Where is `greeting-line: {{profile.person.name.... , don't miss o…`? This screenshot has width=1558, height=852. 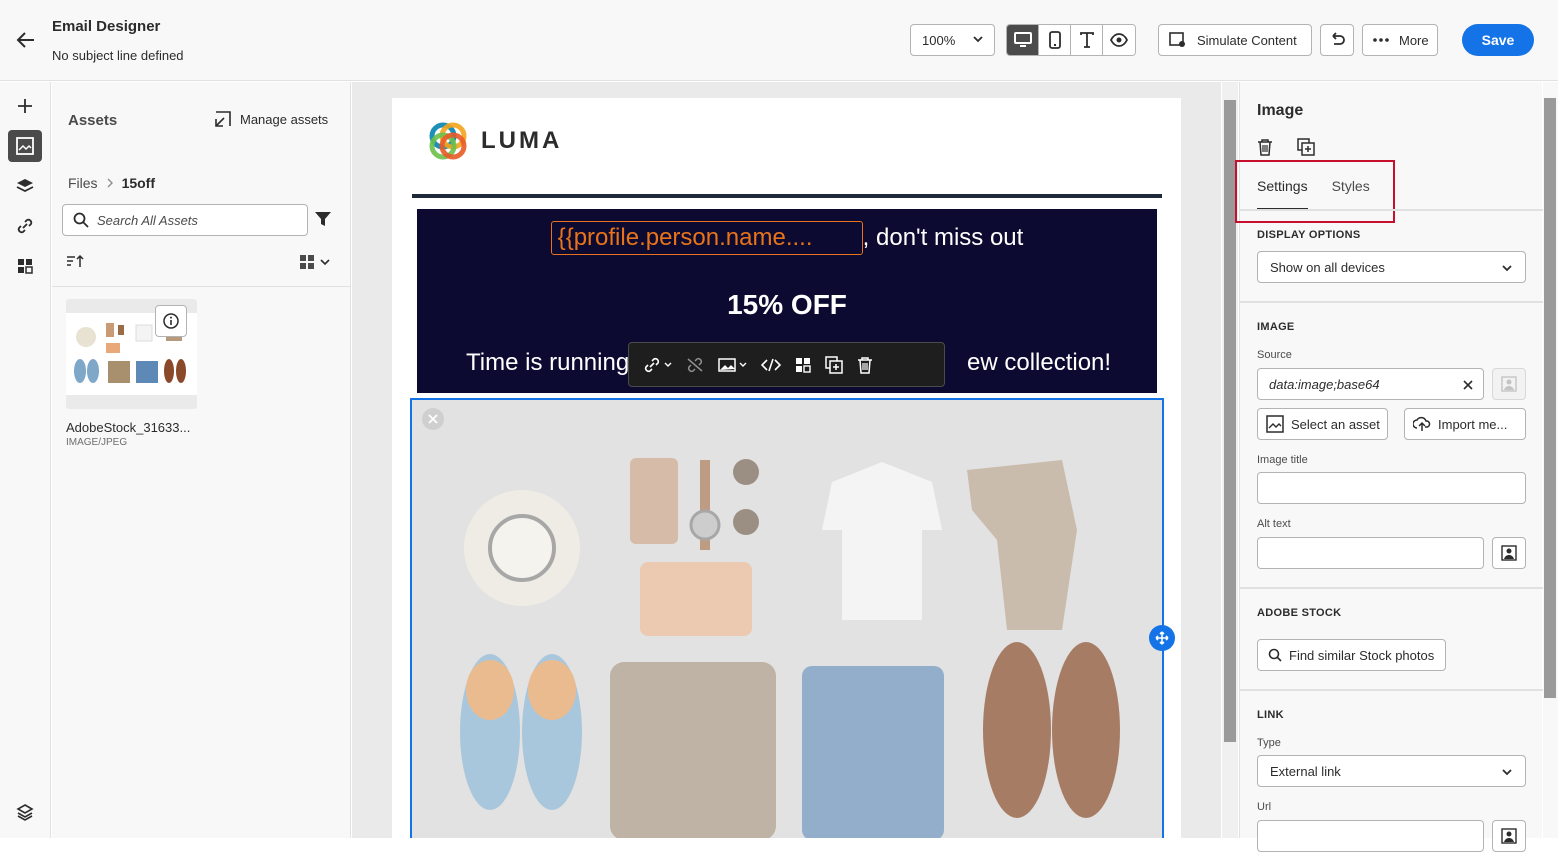 greeting-line: {{profile.person.name.... , don't miss o… is located at coordinates (787, 238).